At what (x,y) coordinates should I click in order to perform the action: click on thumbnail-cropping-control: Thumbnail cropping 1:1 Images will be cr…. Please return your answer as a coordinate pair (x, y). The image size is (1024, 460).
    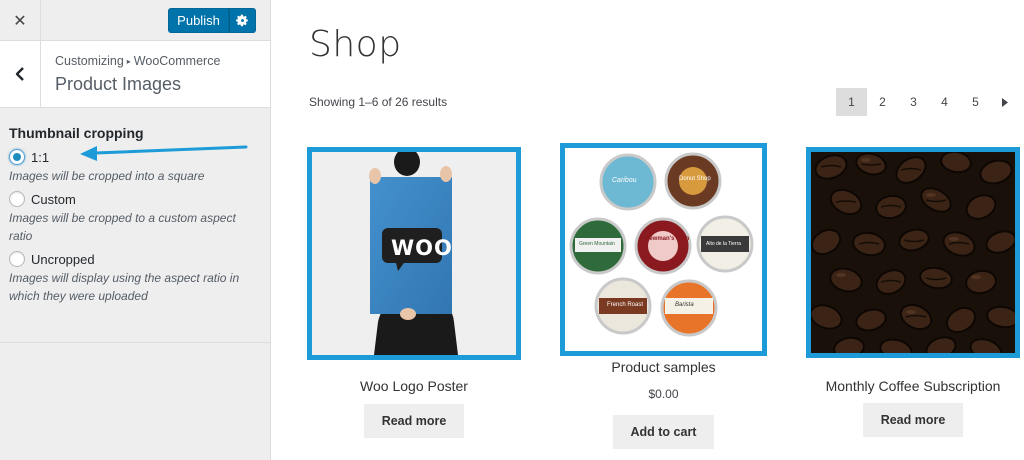
    Looking at the image, I should click on (135, 226).